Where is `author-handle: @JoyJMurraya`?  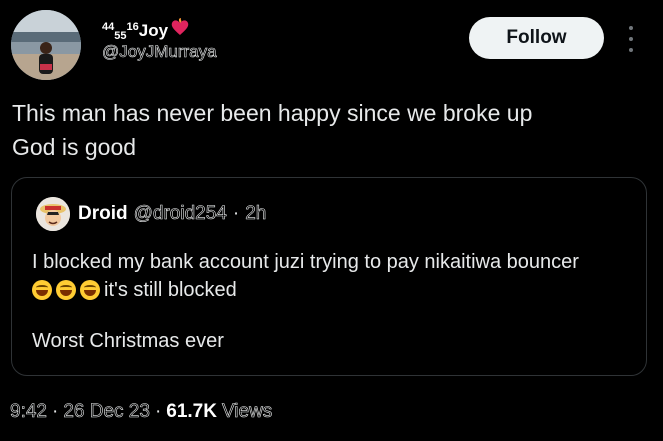 author-handle: @JoyJMurraya is located at coordinates (159, 52).